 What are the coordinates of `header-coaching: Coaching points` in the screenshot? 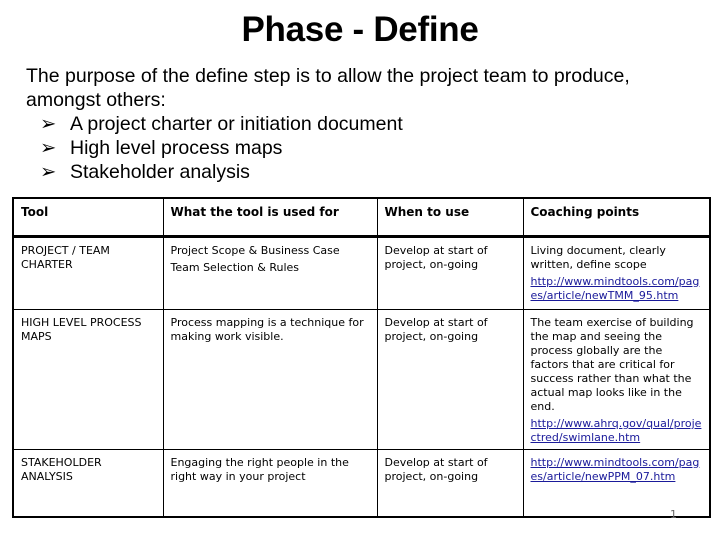 It's located at (616, 217).